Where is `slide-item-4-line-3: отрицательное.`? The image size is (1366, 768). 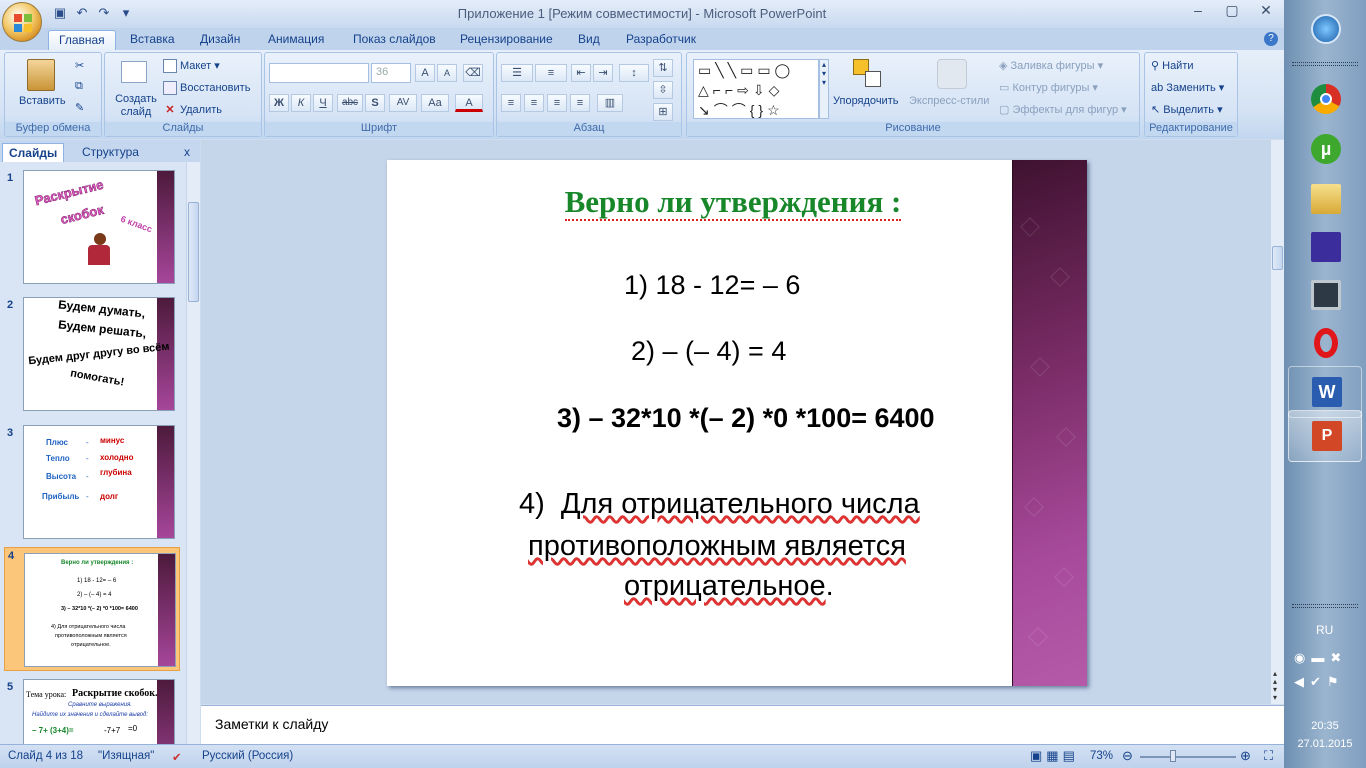 slide-item-4-line-3: отрицательное. is located at coordinates (729, 586).